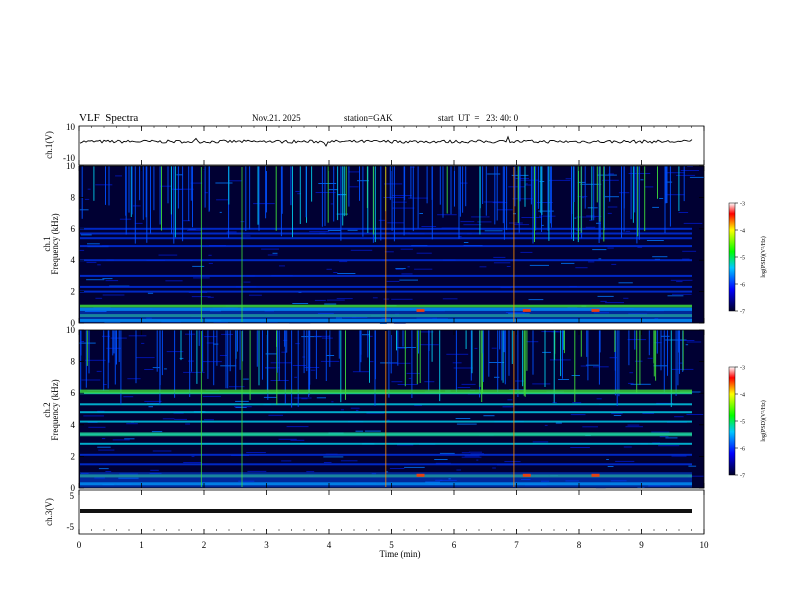 The width and height of the screenshot is (792, 612). I want to click on event-marker, so click(386, 244).